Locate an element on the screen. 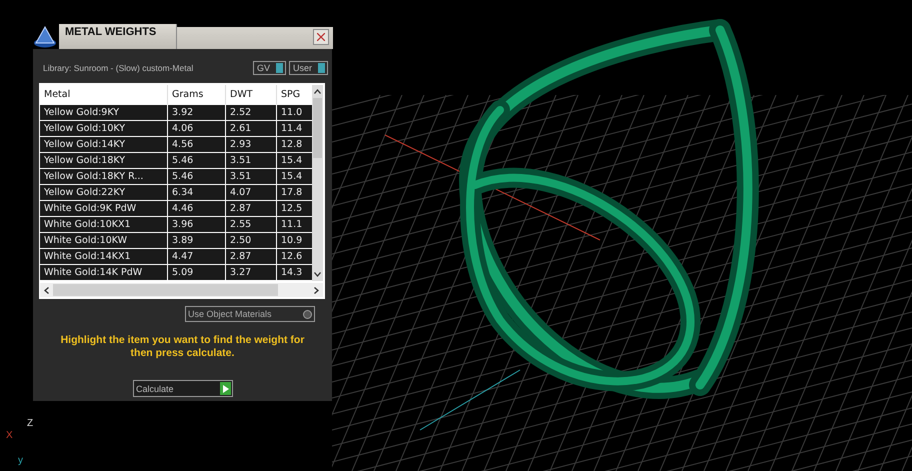 The width and height of the screenshot is (912, 471). table-cell: 3.92 is located at coordinates (197, 113).